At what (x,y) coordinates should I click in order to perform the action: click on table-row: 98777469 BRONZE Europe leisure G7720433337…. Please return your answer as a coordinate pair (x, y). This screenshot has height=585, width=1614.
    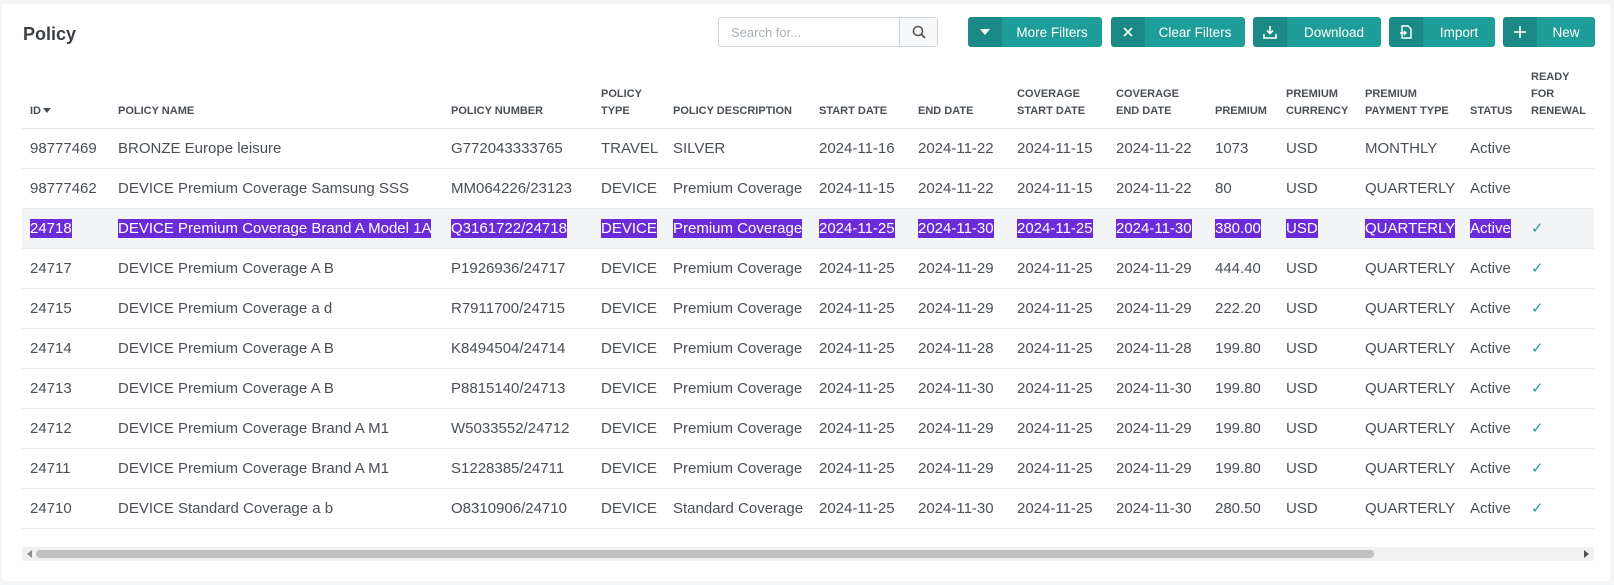
    Looking at the image, I should click on (808, 148).